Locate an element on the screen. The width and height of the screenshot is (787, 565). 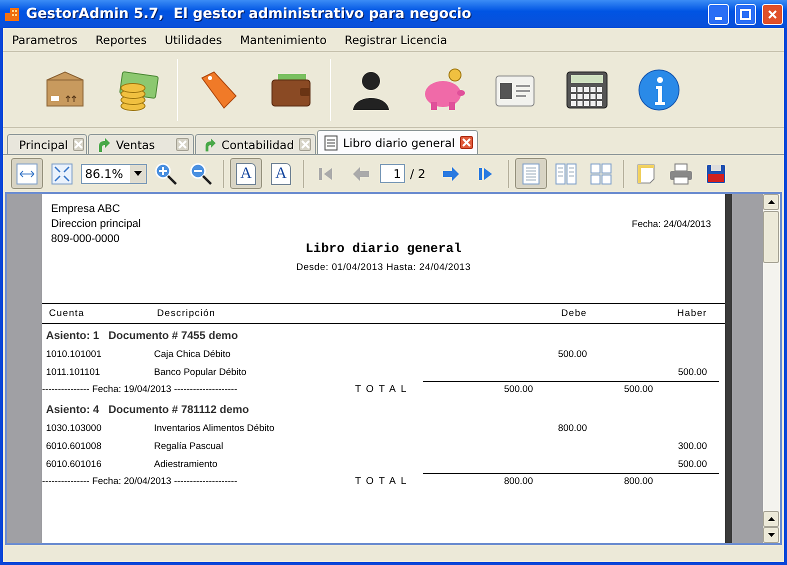
tab: Ventas is located at coordinates (141, 144).